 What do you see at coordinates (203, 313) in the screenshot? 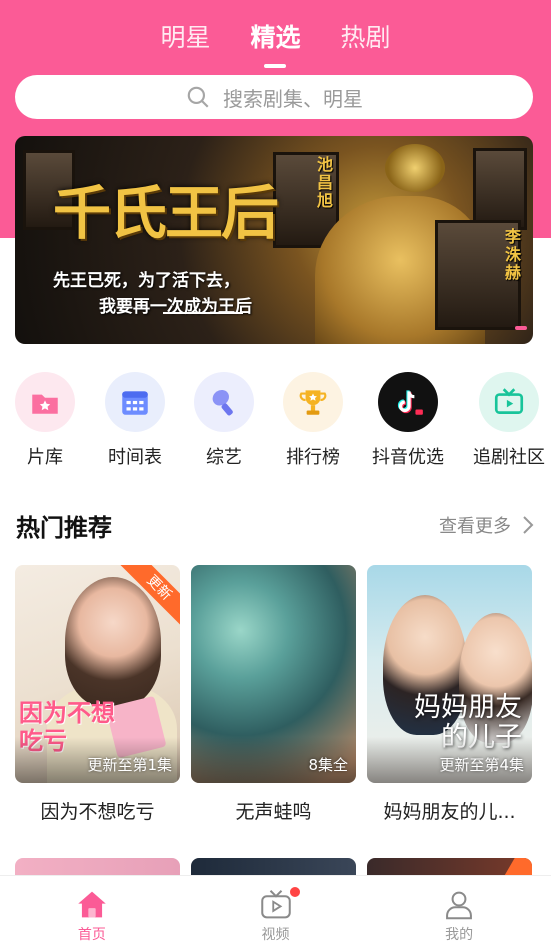
I see `banner-underline` at bounding box center [203, 313].